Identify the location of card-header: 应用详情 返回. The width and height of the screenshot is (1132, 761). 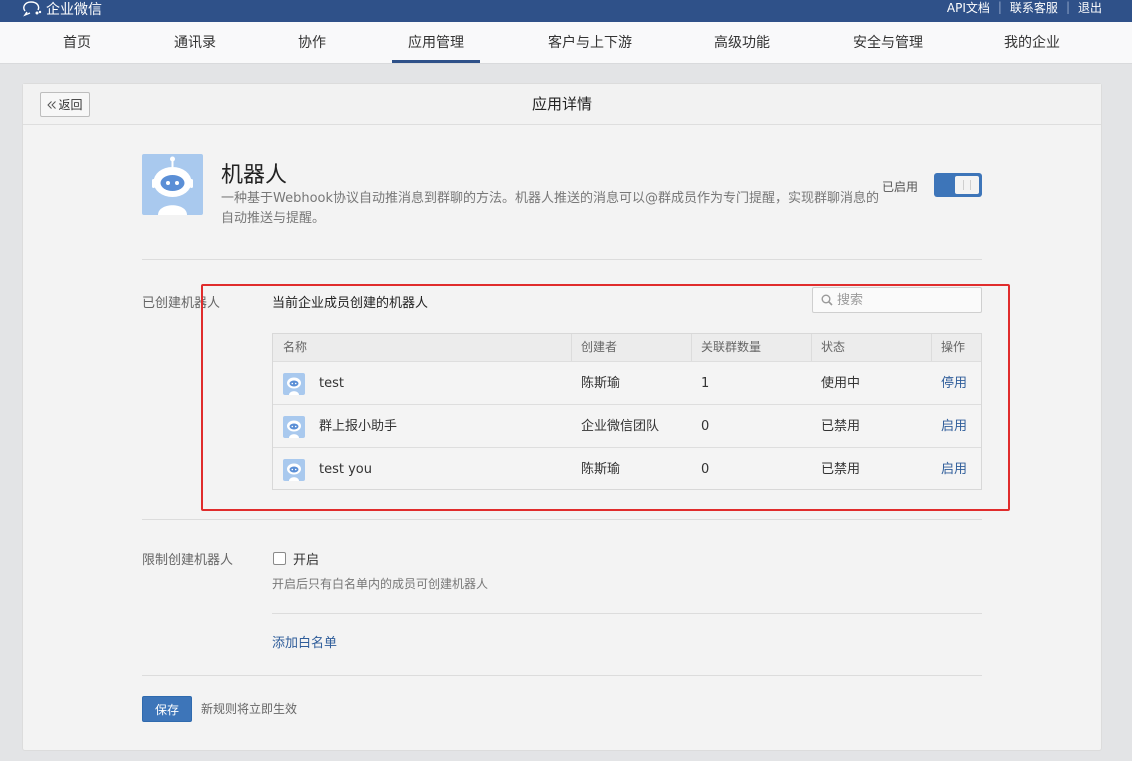
(562, 104).